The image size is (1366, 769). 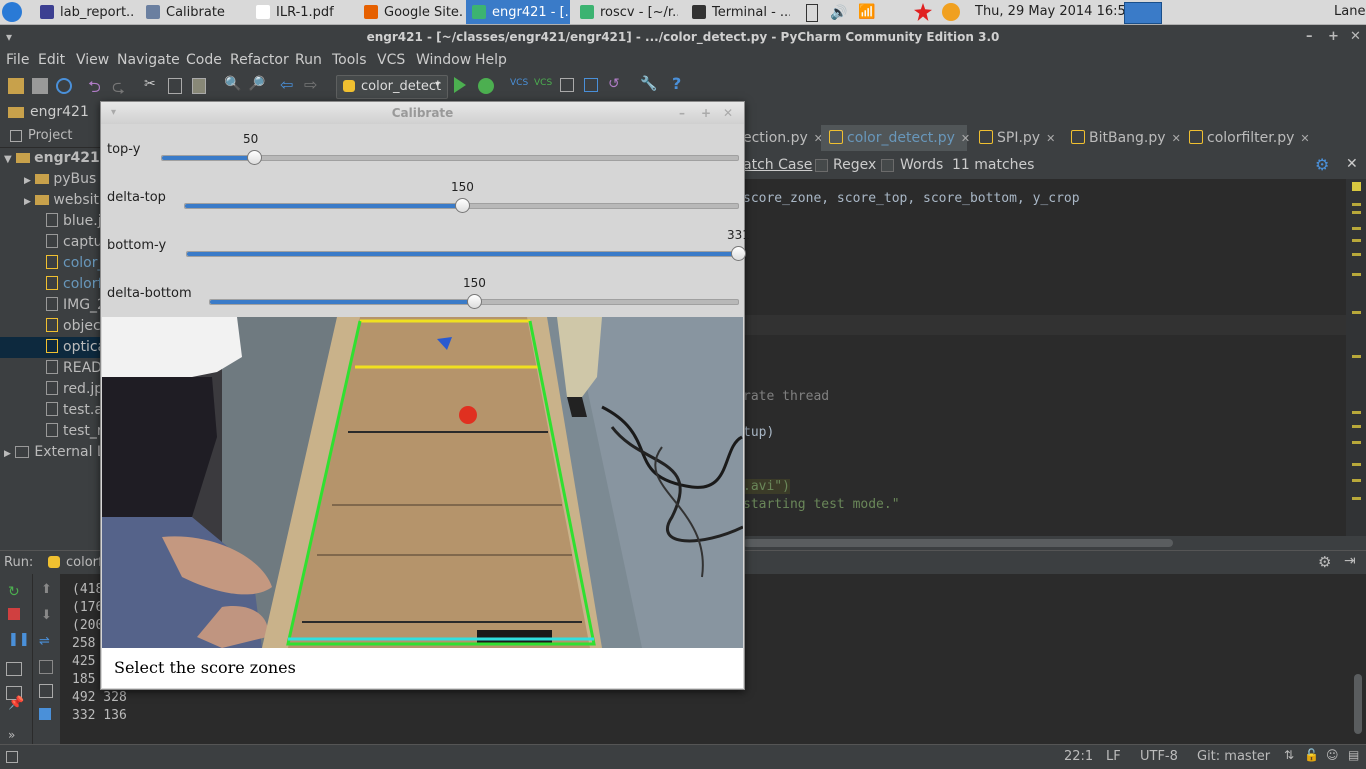 I want to click on slider-delta-bottom, so click(x=474, y=301).